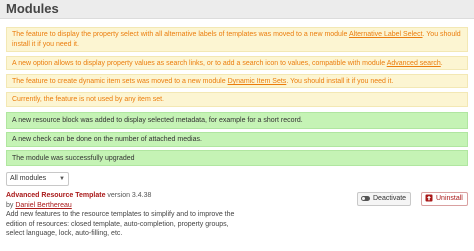 Image resolution: width=474 pixels, height=251 pixels. Describe the element at coordinates (449, 198) in the screenshot. I see `uninstall-label: Uninstall` at that location.